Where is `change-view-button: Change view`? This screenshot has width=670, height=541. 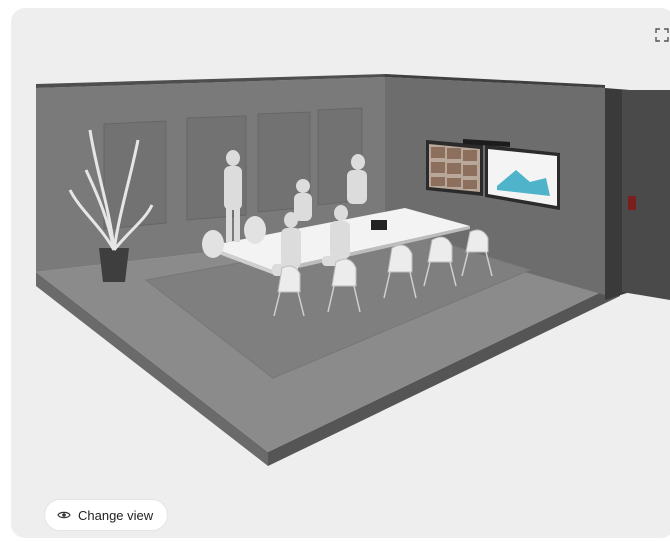
change-view-button: Change view is located at coordinates (106, 515).